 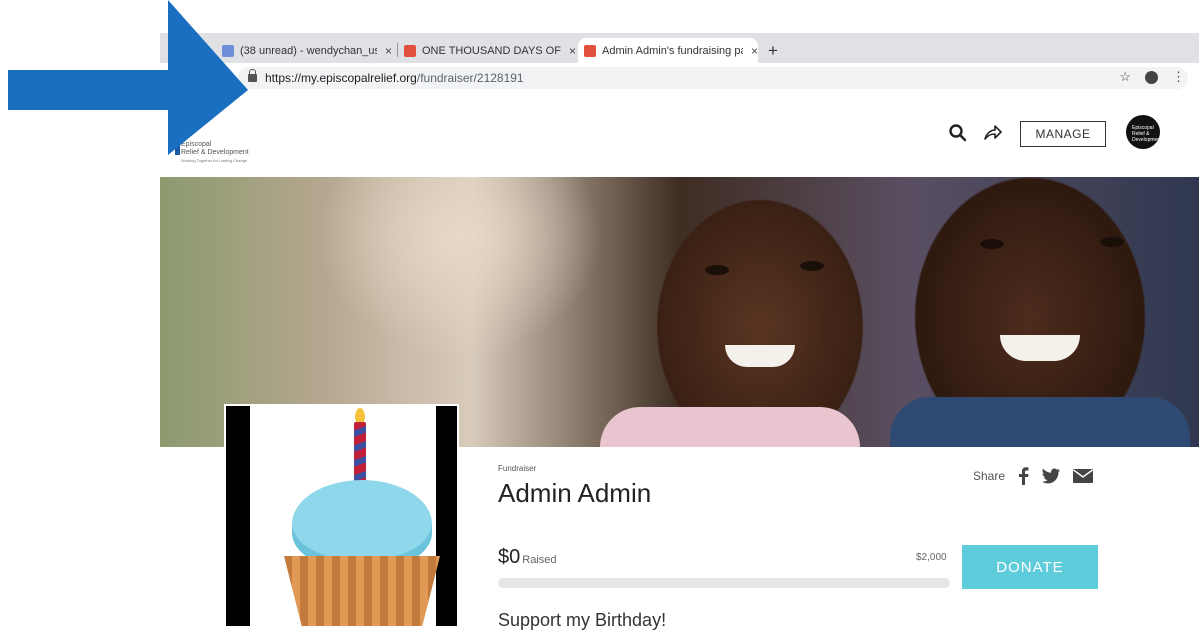 What do you see at coordinates (362, 524) in the screenshot?
I see `cupcake-frosting` at bounding box center [362, 524].